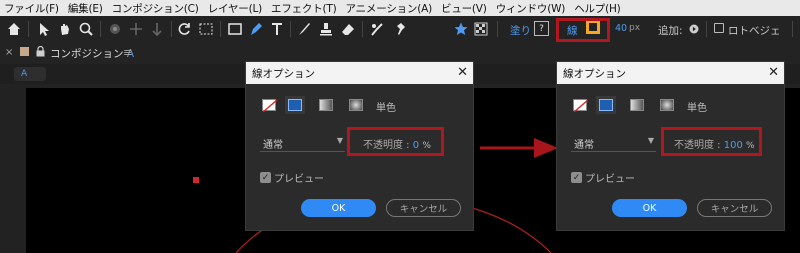 This screenshot has width=800, height=253. I want to click on rotate-tool-icon, so click(185, 29).